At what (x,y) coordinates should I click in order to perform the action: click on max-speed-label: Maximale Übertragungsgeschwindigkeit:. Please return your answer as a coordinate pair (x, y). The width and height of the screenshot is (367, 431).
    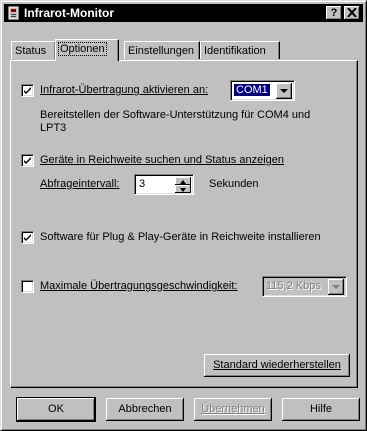
    Looking at the image, I should click on (138, 286).